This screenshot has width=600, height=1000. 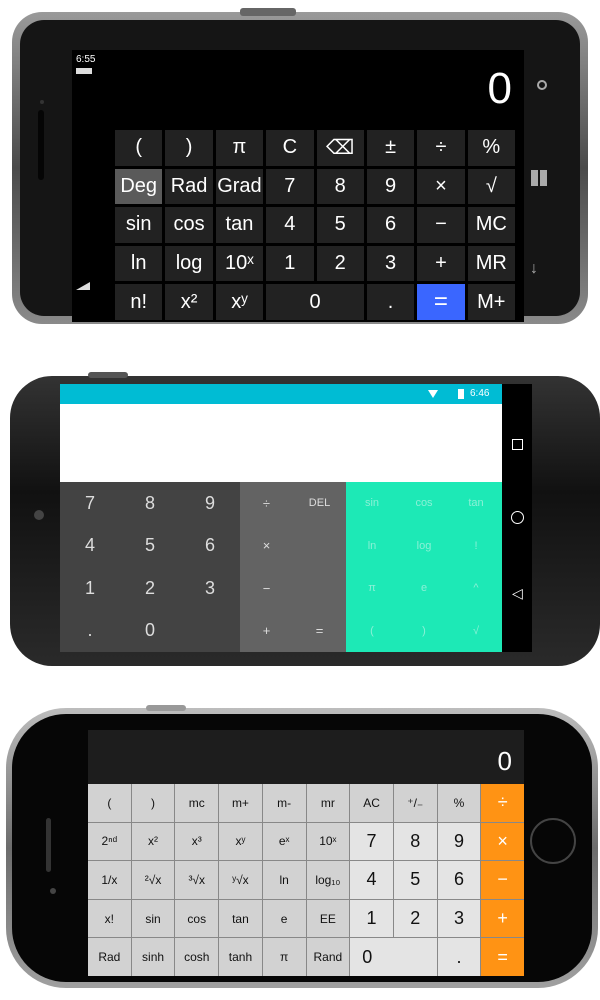 What do you see at coordinates (319, 503) in the screenshot?
I see `key-del: DEL` at bounding box center [319, 503].